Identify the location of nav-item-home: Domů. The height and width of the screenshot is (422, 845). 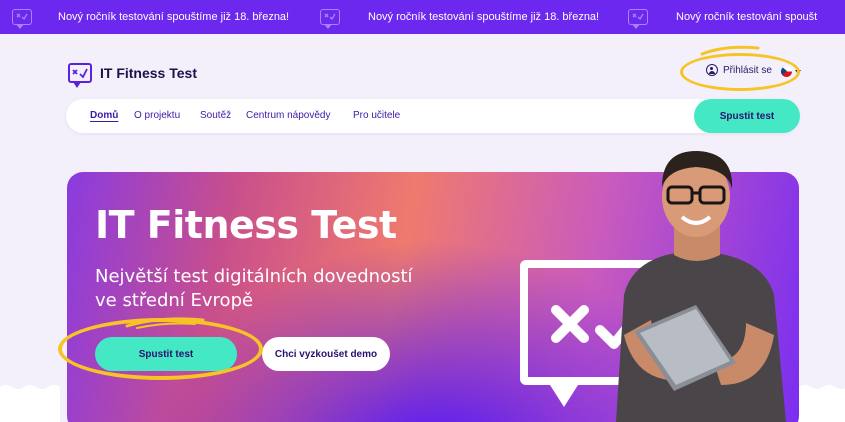
(104, 115).